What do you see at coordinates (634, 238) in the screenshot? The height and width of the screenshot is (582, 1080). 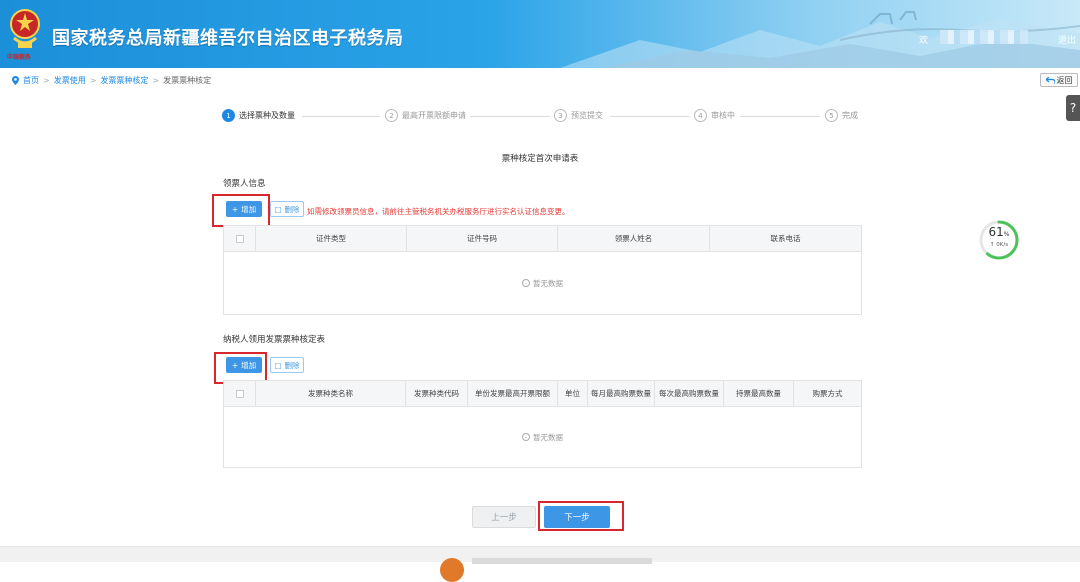 I see `column-header: 领票人姓名` at bounding box center [634, 238].